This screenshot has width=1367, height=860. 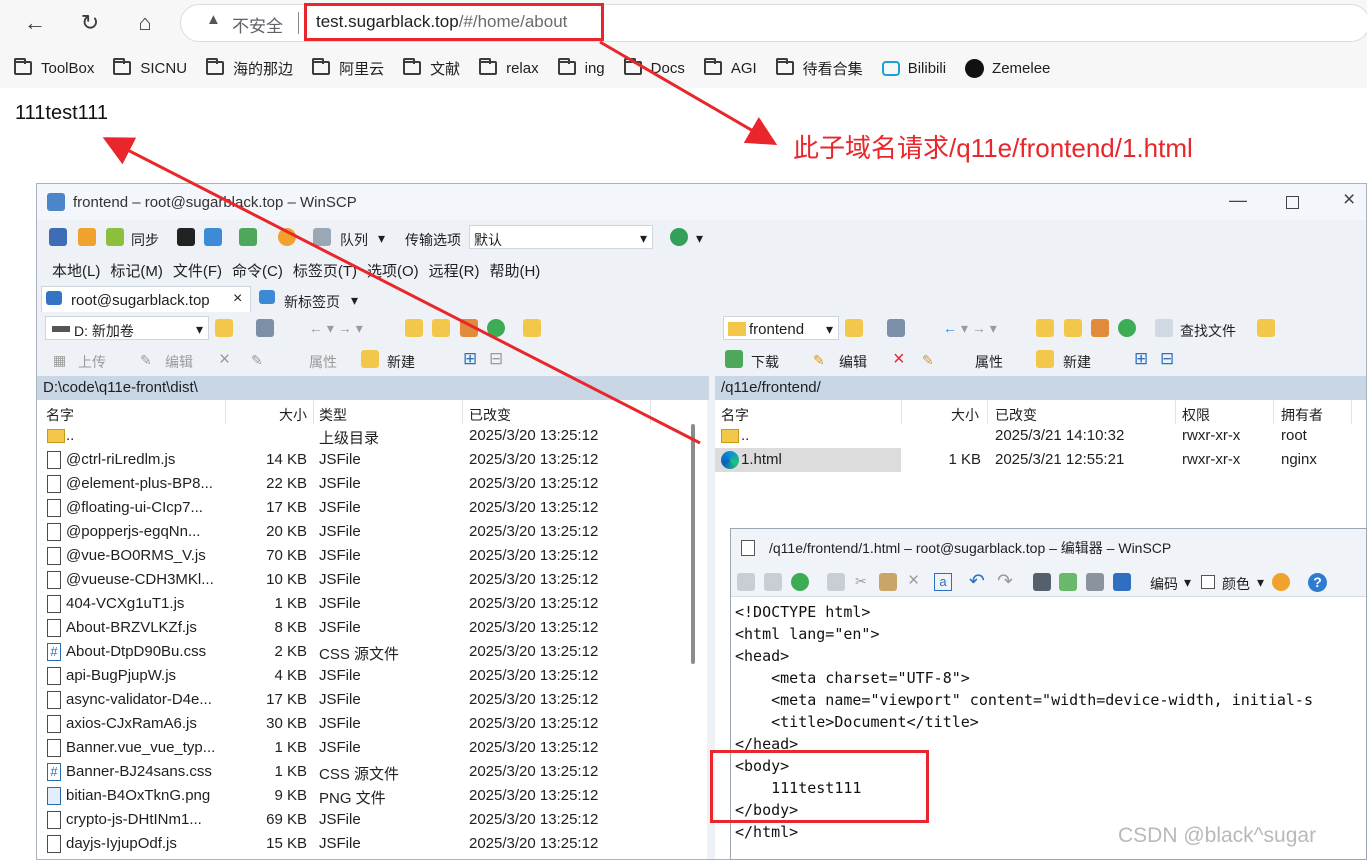 I want to click on arrow-url-to-annotation, so click(x=688, y=93).